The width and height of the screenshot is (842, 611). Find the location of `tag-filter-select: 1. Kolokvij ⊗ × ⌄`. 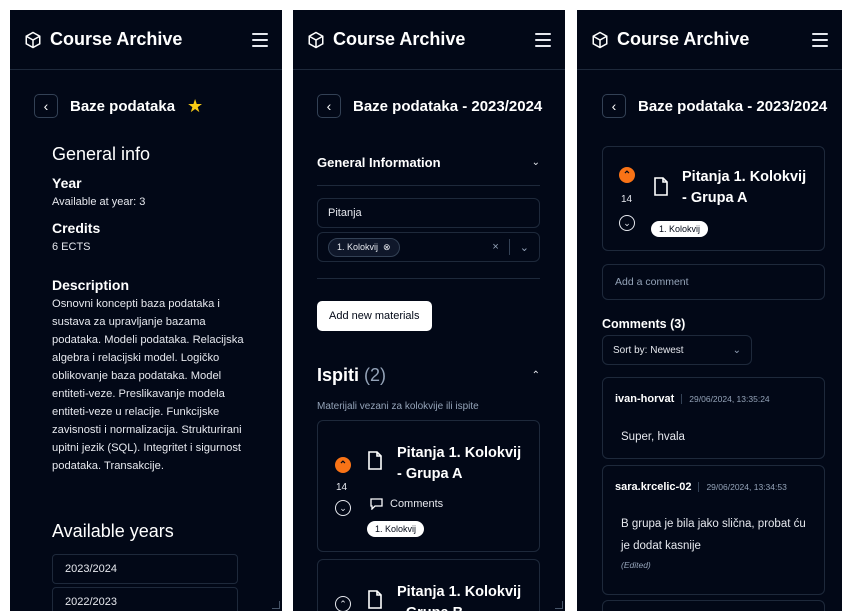

tag-filter-select: 1. Kolokvij ⊗ × ⌄ is located at coordinates (428, 247).